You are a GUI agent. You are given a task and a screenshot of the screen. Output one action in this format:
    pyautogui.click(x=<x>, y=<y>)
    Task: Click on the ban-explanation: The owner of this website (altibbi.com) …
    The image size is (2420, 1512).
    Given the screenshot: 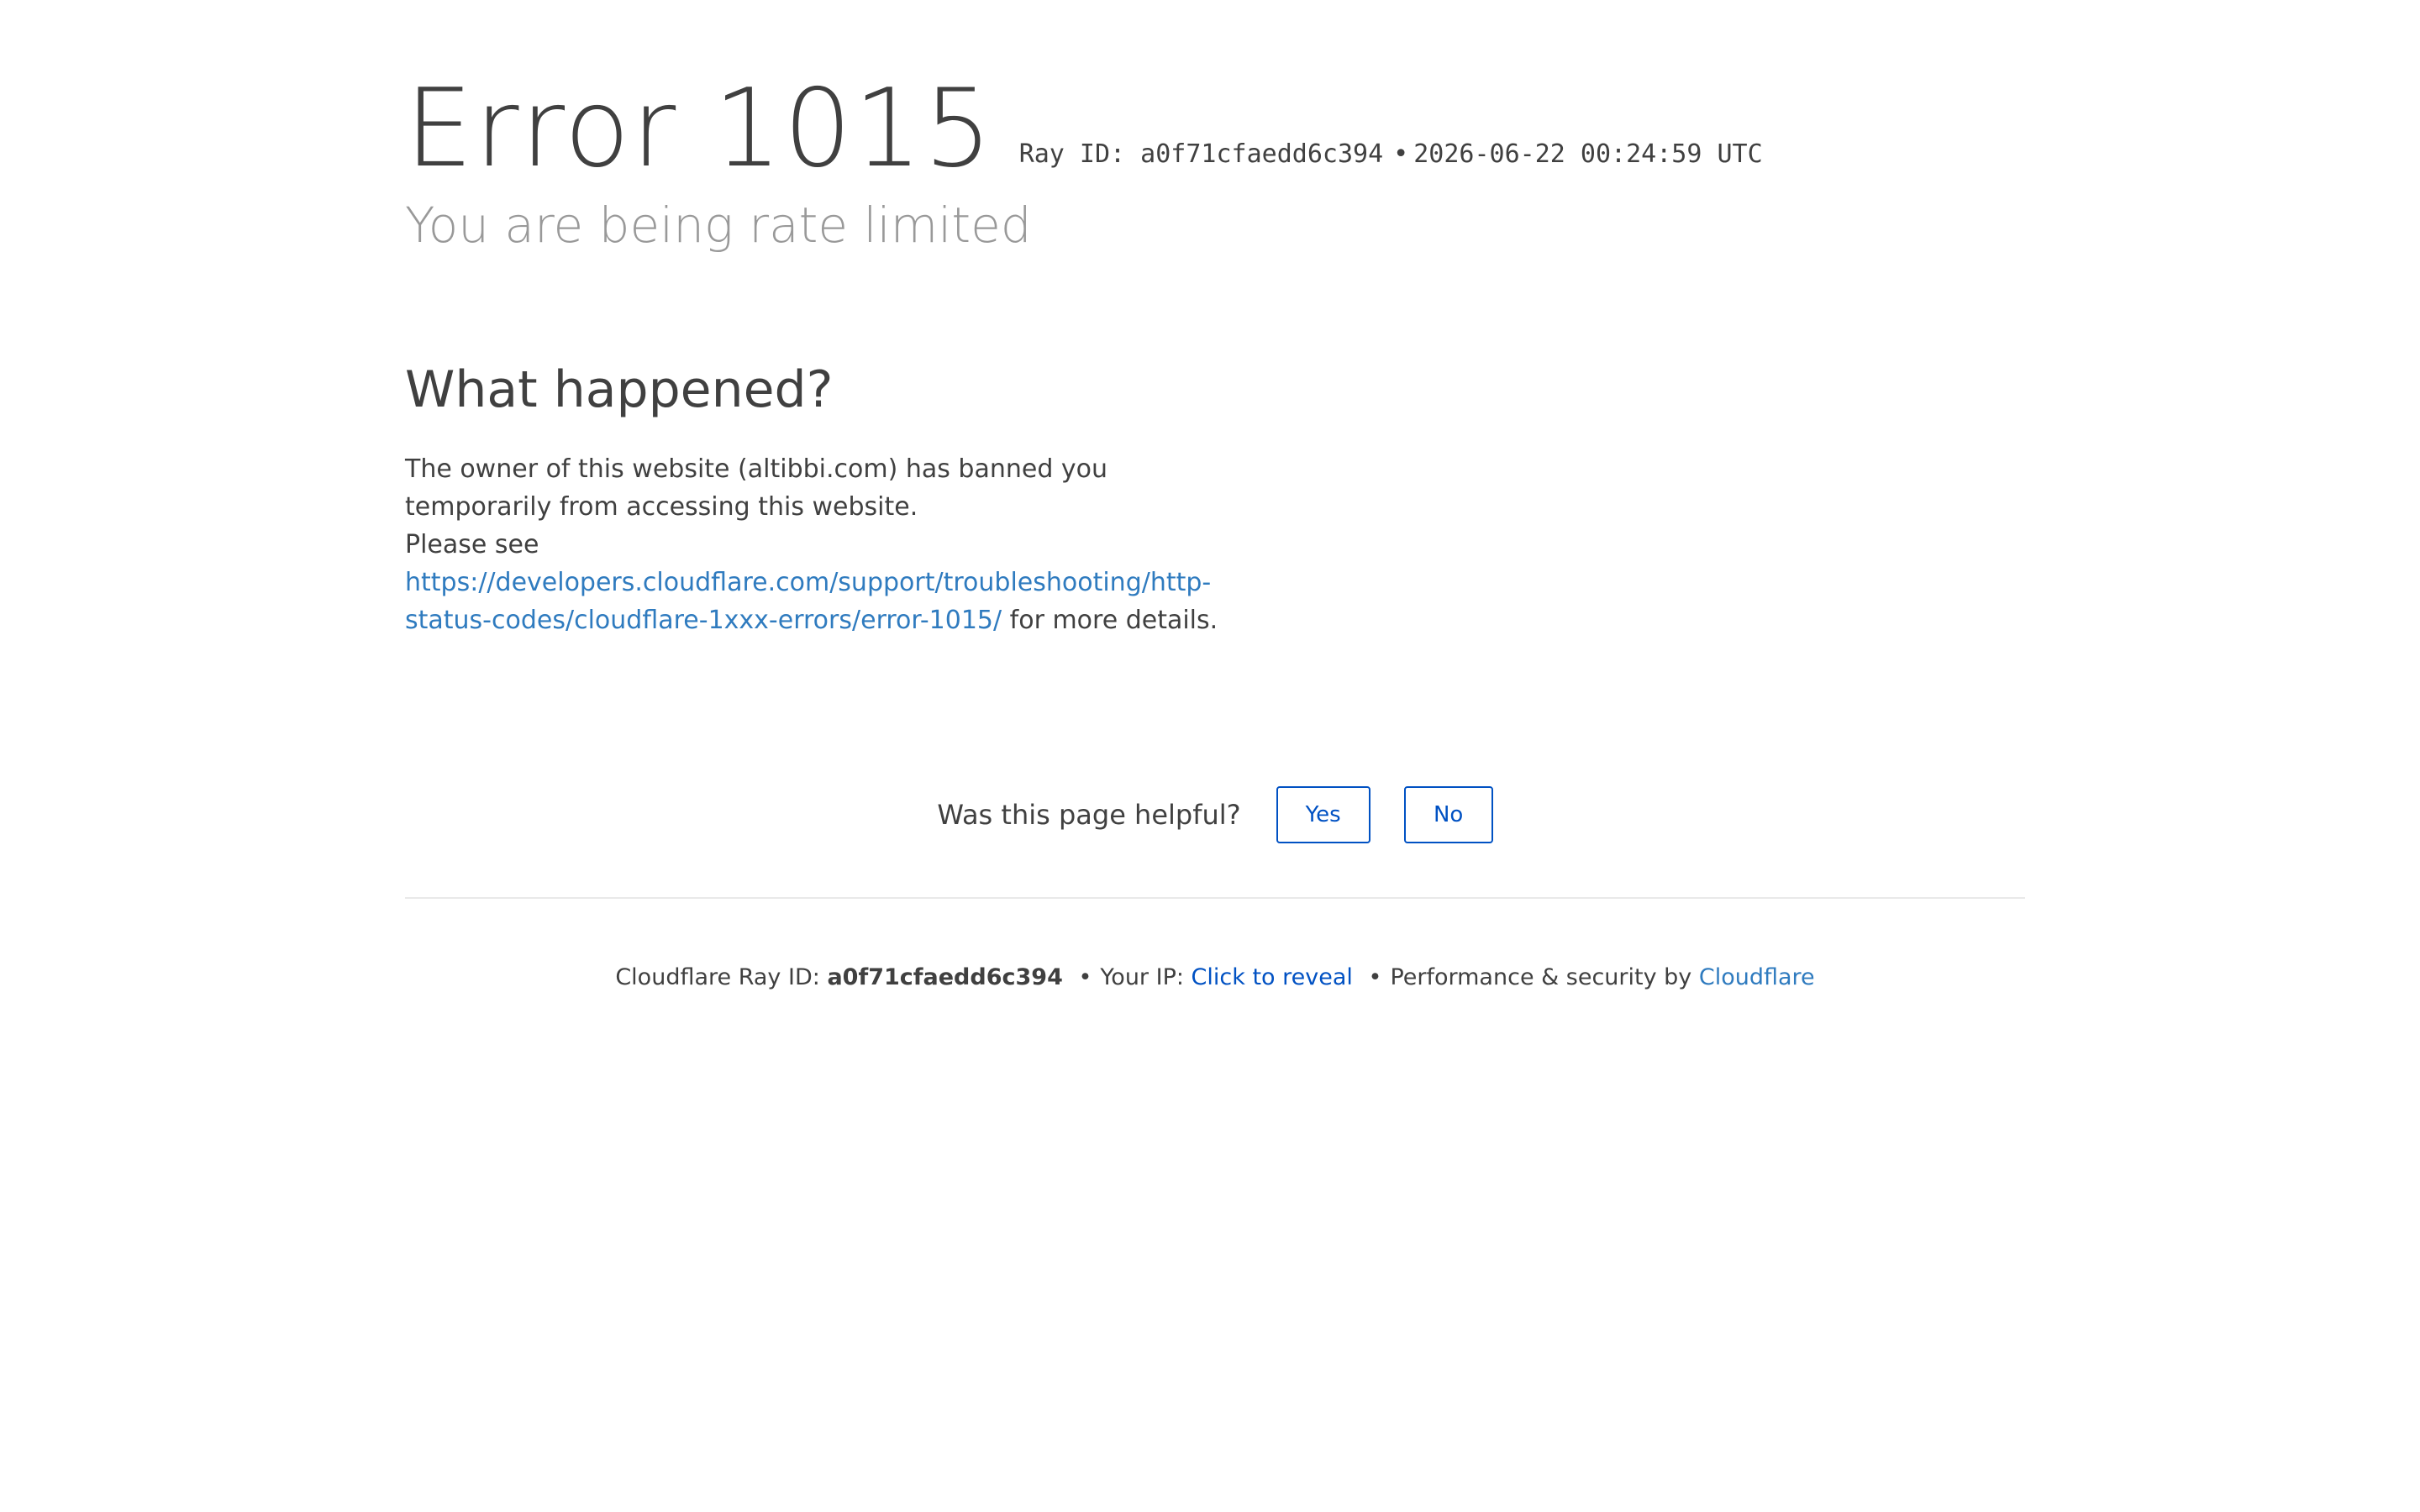 What is the action you would take?
    pyautogui.click(x=756, y=488)
    